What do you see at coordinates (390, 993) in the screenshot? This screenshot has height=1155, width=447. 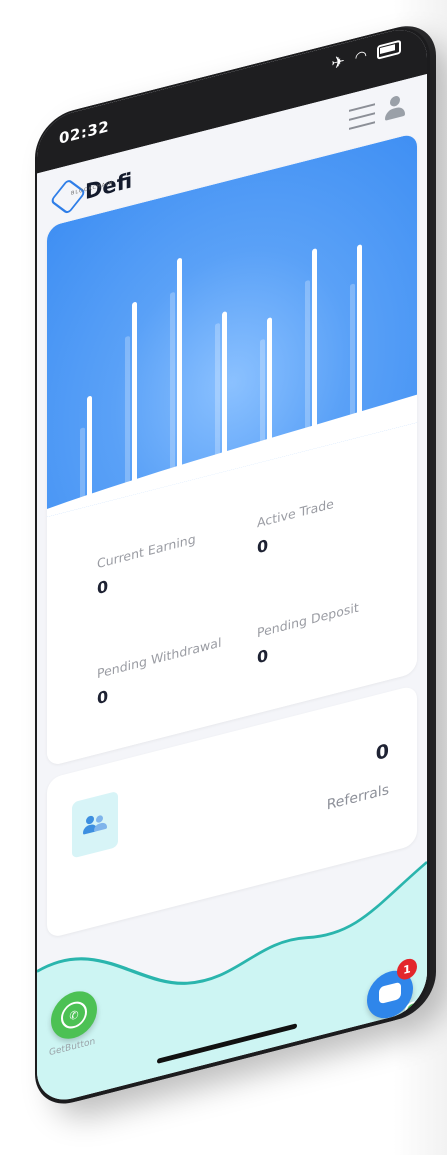 I see `chat-bubble-icon` at bounding box center [390, 993].